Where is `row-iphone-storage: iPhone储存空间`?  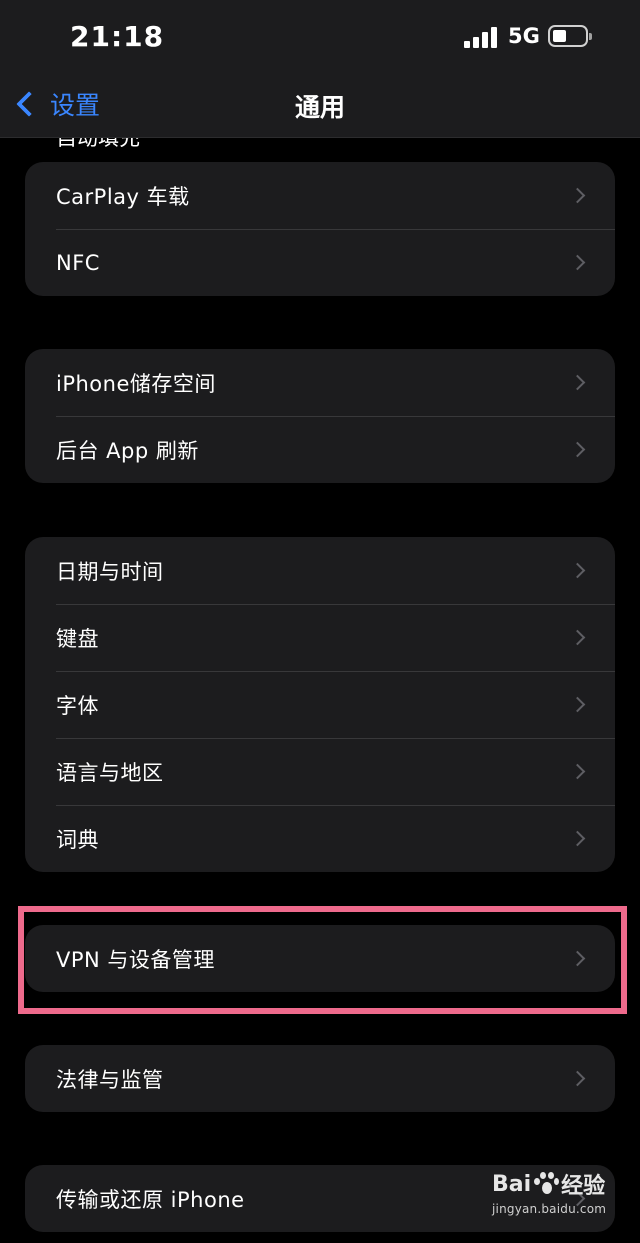 row-iphone-storage: iPhone储存空间 is located at coordinates (320, 382).